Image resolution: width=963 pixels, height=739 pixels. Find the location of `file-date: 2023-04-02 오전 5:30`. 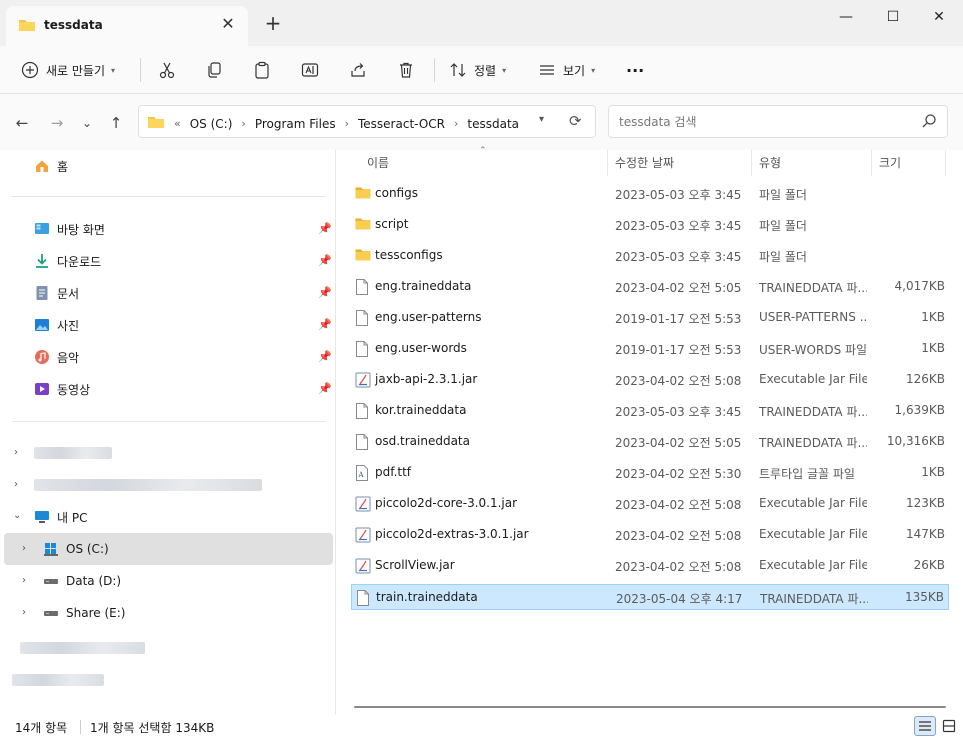

file-date: 2023-04-02 오전 5:30 is located at coordinates (678, 474).